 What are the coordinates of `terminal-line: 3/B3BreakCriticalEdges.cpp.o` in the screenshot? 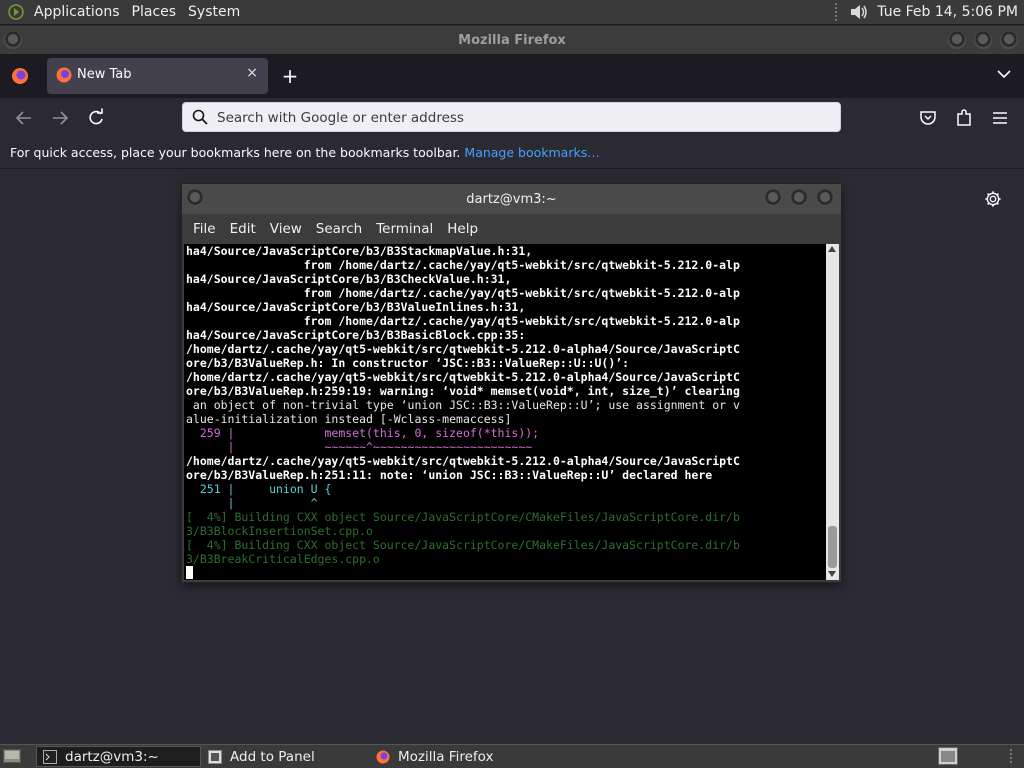 It's located at (283, 559).